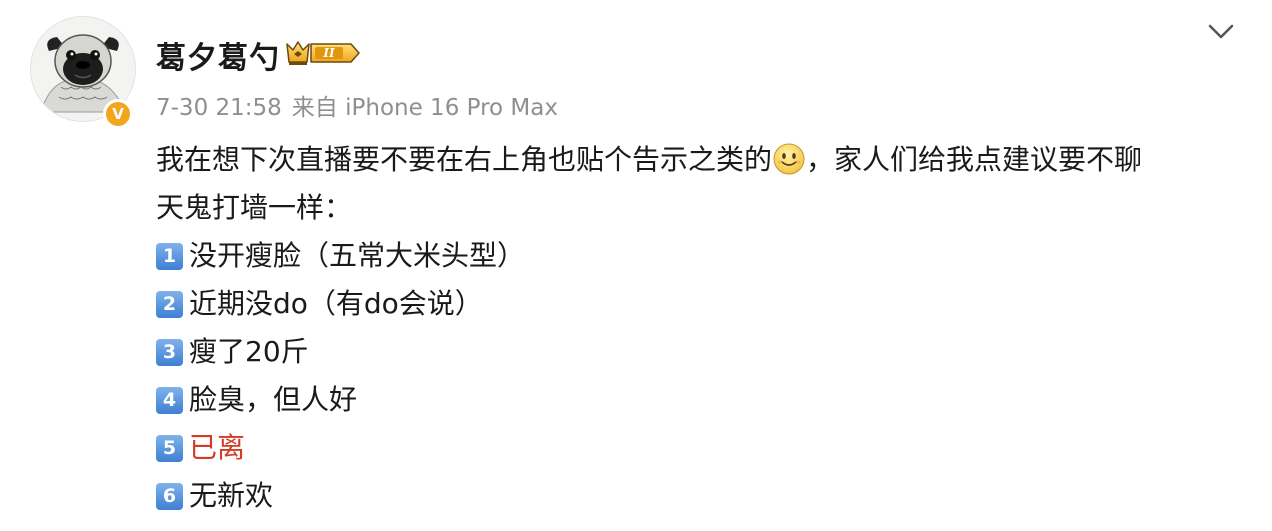  I want to click on verified-icon: V, so click(118, 114).